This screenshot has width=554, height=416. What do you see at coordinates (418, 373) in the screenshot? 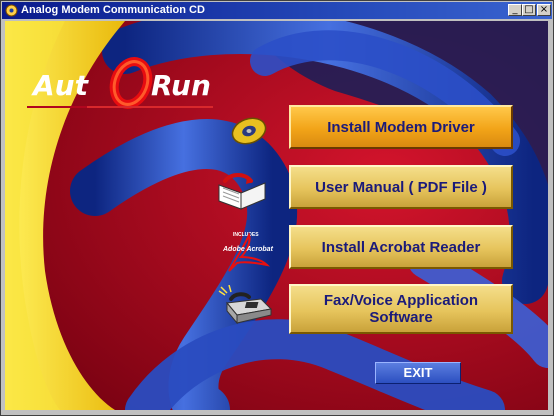
I see `exit-button: EXIT` at bounding box center [418, 373].